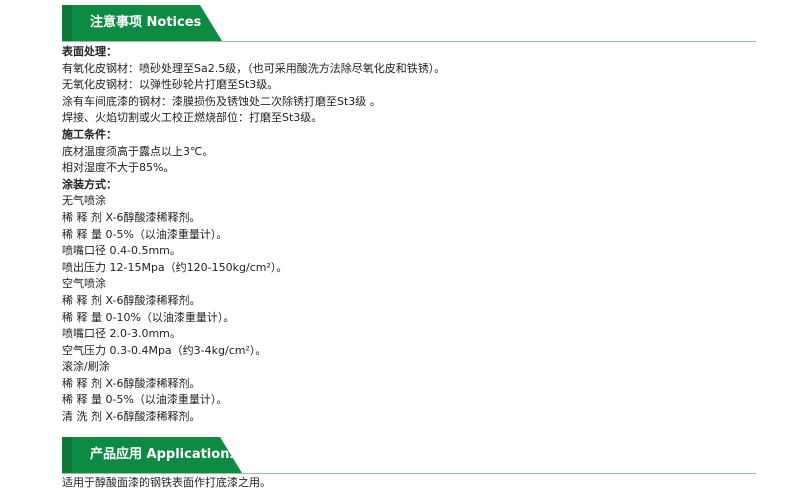  What do you see at coordinates (254, 68) in the screenshot?
I see `notice-line: 有氧化皮钢材：喷砂处理至Sa2.5级，（也可采用酸洗方法除尽氧化皮和铁锈）。` at bounding box center [254, 68].